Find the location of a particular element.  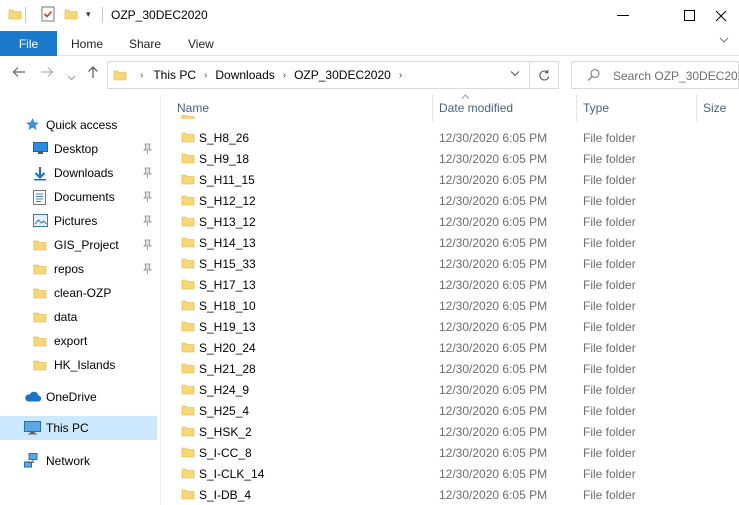

table-row: S_H19_13 12/30/2020 6:05 PM File folder is located at coordinates (450, 326).